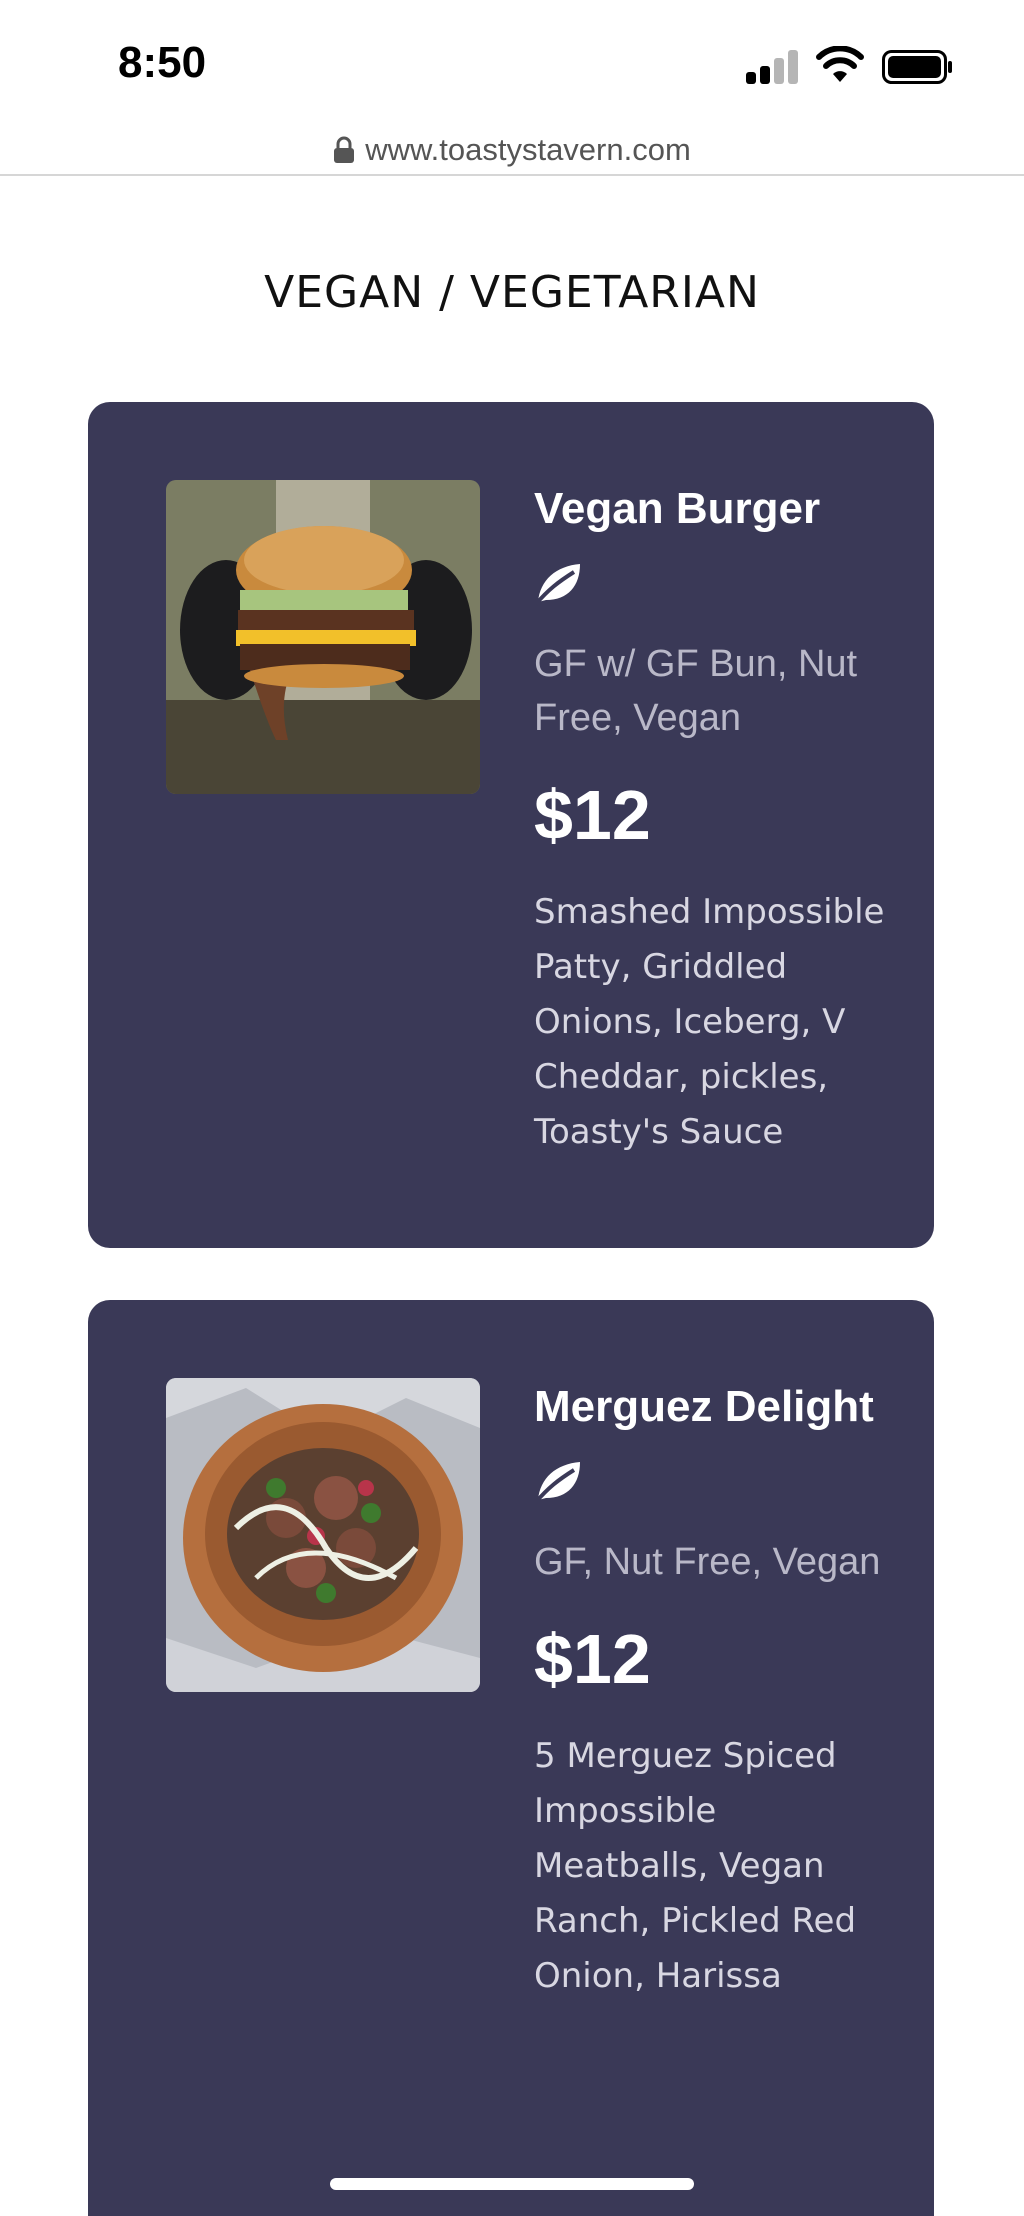  Describe the element at coordinates (512, 64) in the screenshot. I see `status-bar: 8:50` at that location.